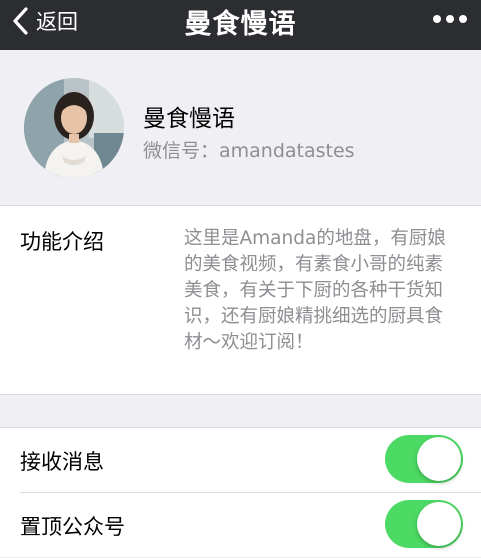 Image resolution: width=481 pixels, height=558 pixels. Describe the element at coordinates (62, 242) in the screenshot. I see `intro-label: 功能介绍` at that location.